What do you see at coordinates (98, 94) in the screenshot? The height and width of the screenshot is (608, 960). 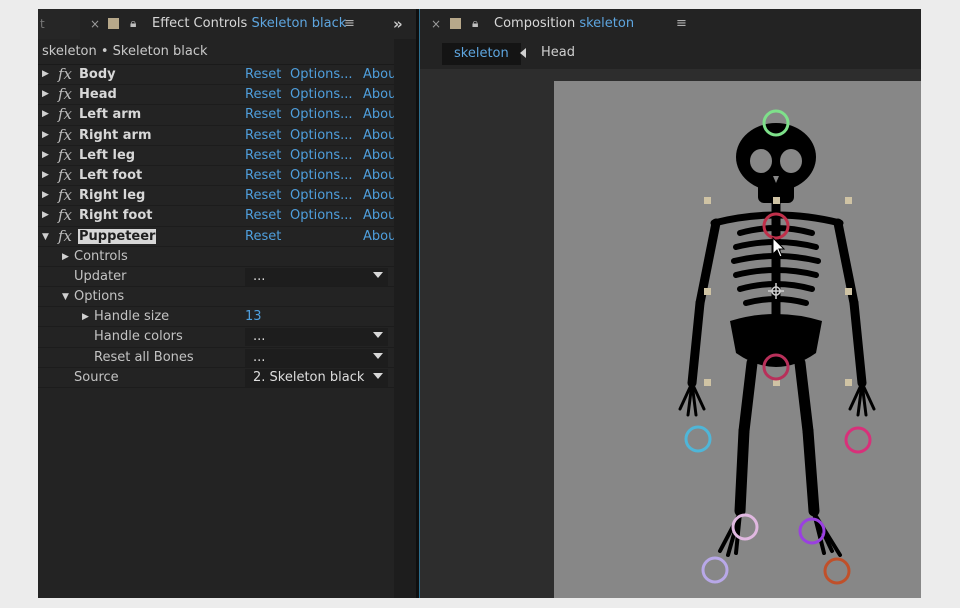 I see `effect-name: Head` at bounding box center [98, 94].